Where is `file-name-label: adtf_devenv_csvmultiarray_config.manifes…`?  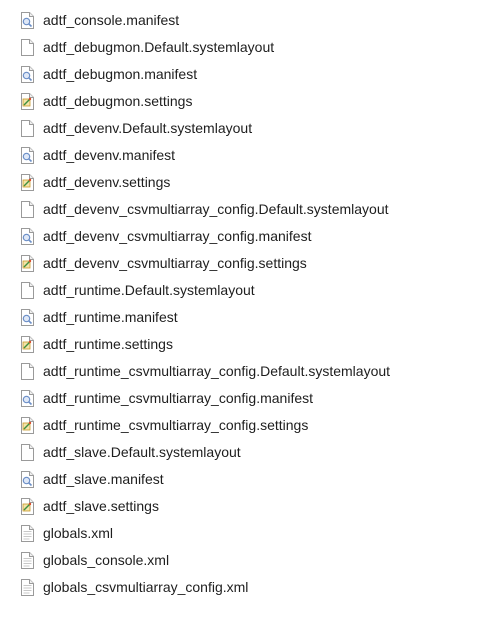 file-name-label: adtf_devenv_csvmultiarray_config.manifes… is located at coordinates (177, 236).